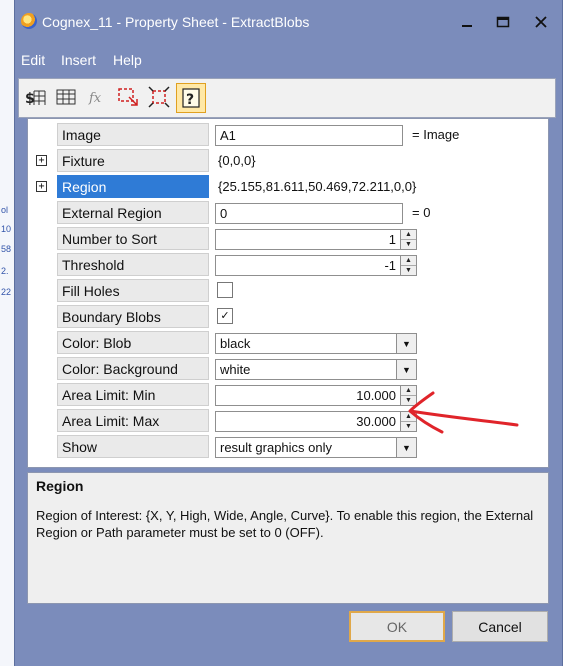 This screenshot has height=666, width=573. I want to click on background-mark: ol, so click(5, 210).